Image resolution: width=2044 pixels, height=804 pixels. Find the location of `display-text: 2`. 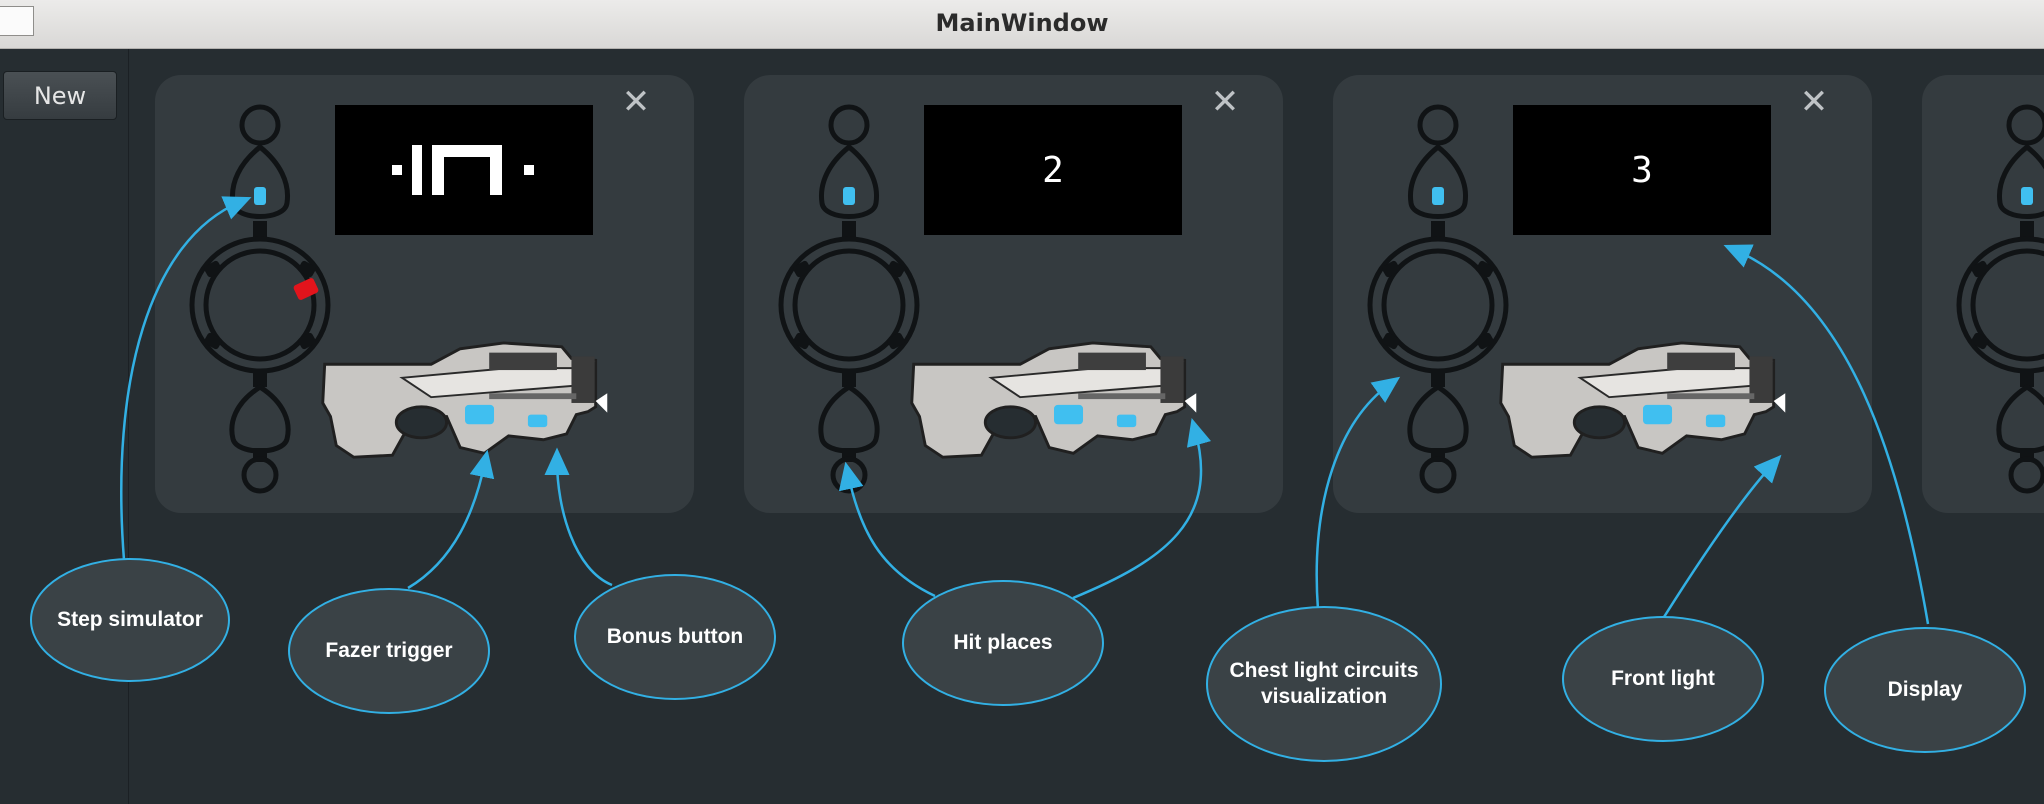

display-text: 2 is located at coordinates (1053, 170).